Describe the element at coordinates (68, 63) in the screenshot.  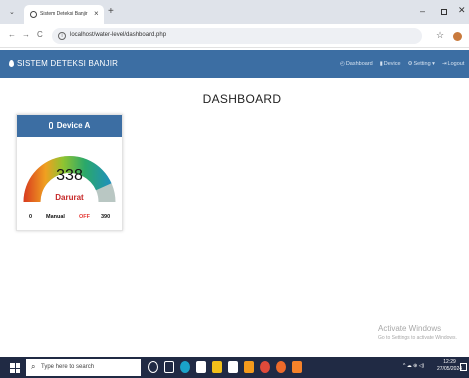
I see `brand-text: SISTEM DETEKSI BANJIR` at that location.